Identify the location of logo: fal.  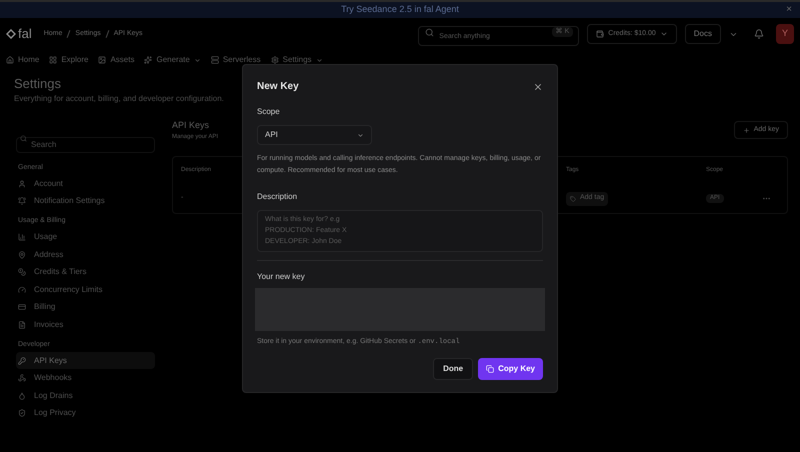
(19, 34).